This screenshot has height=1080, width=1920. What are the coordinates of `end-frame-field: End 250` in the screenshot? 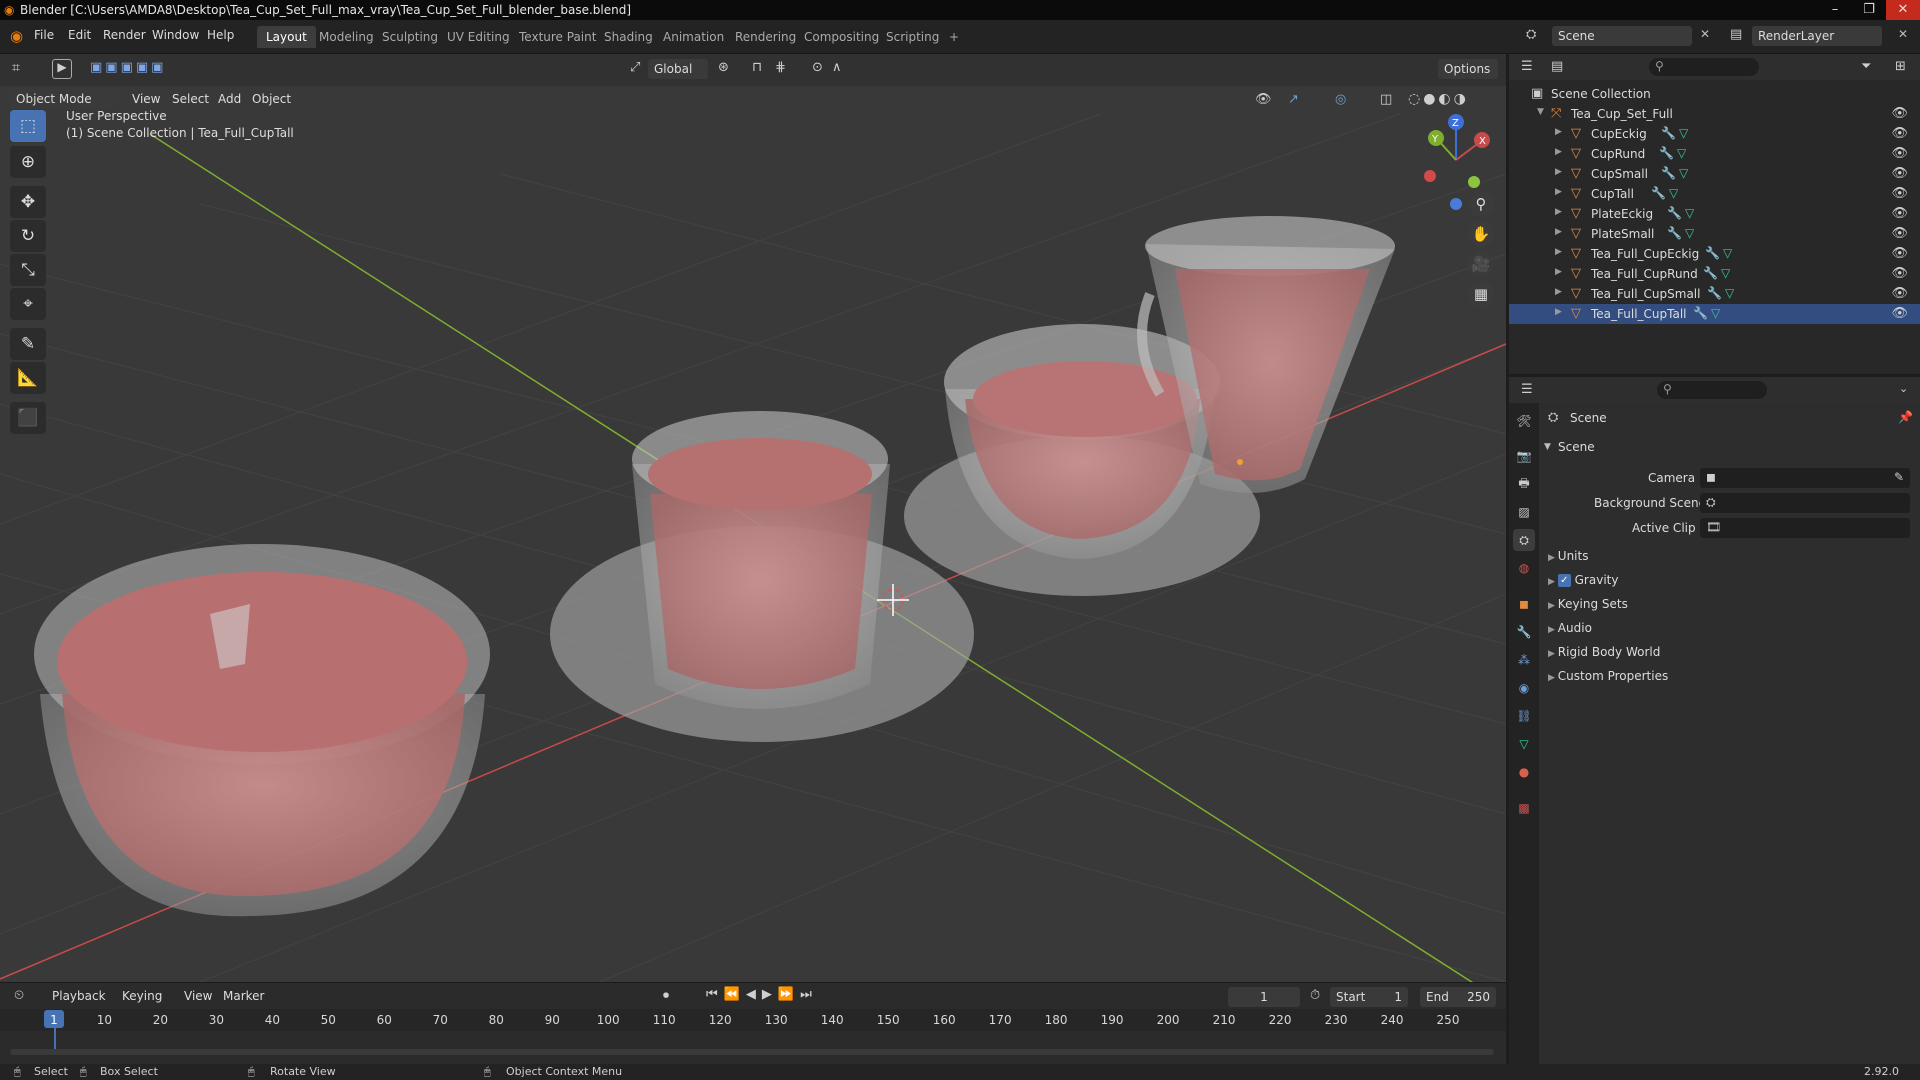 It's located at (1458, 997).